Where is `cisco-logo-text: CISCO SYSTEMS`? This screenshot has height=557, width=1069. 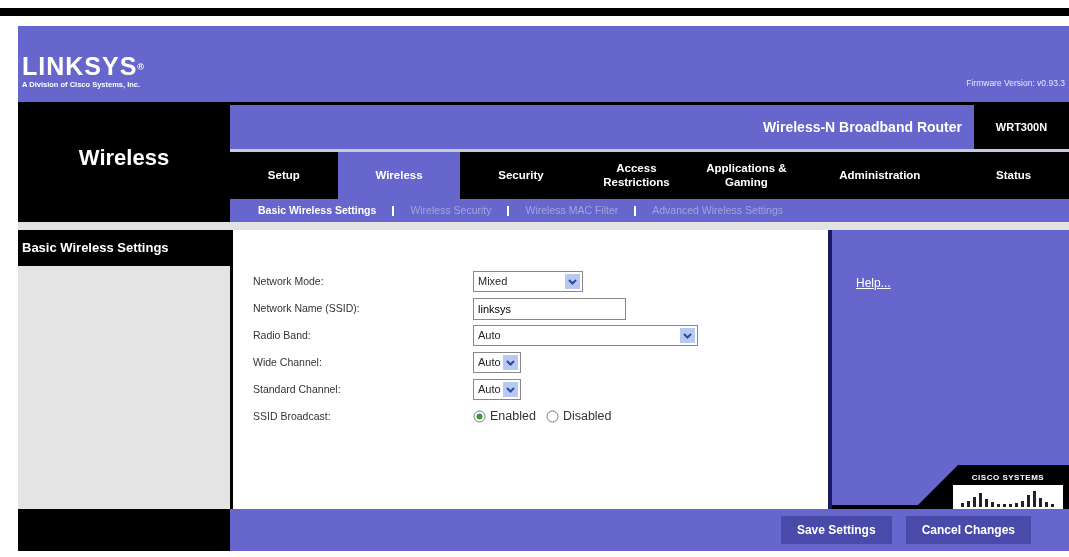
cisco-logo-text: CISCO SYSTEMS is located at coordinates (1008, 478).